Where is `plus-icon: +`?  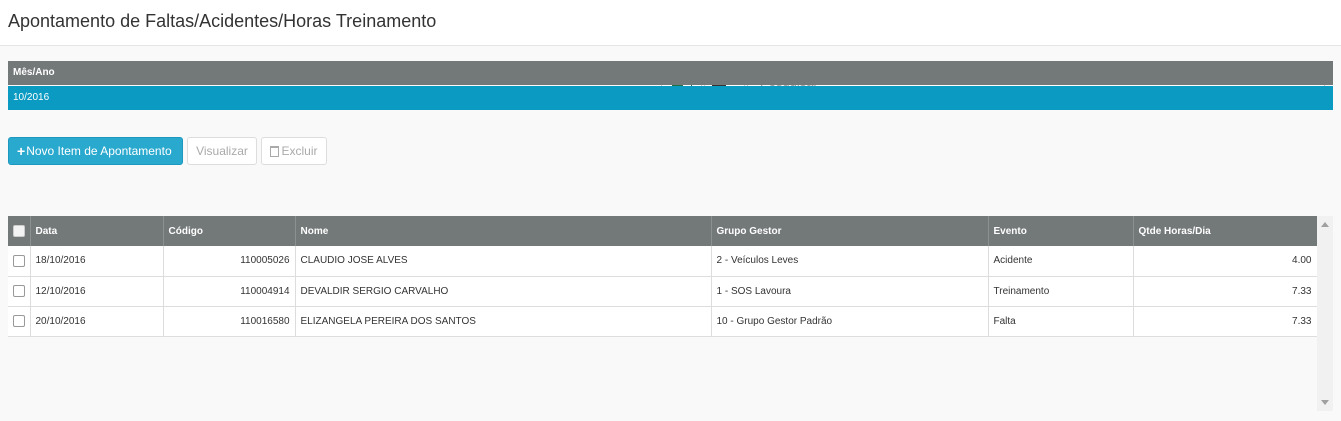
plus-icon: + is located at coordinates (21, 151).